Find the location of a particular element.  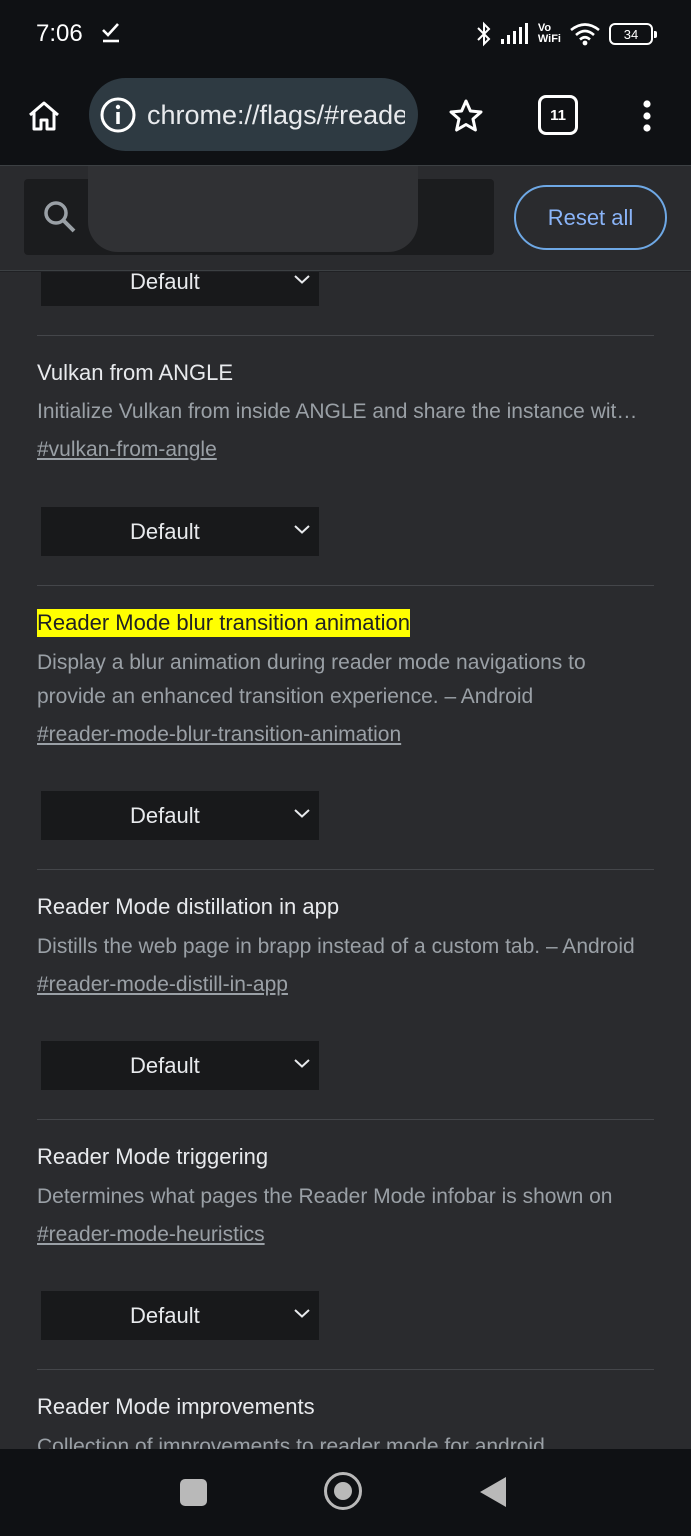

address-bar: chrome://flags/#reader-mode is located at coordinates (253, 114).